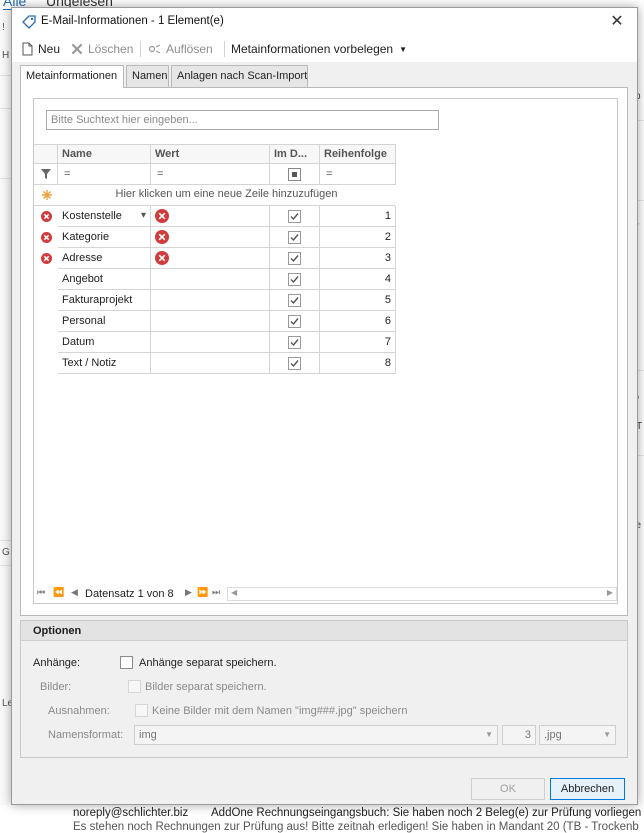 The height and width of the screenshot is (833, 644). Describe the element at coordinates (508, 789) in the screenshot. I see `ok-button: OK` at that location.